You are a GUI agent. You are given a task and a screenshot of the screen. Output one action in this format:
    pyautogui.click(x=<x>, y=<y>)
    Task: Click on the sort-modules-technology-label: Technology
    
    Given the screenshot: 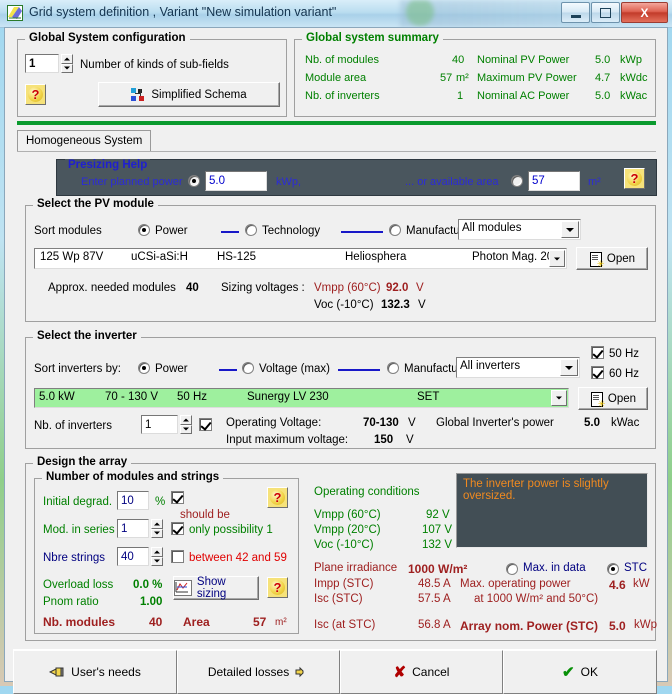 What is the action you would take?
    pyautogui.click(x=291, y=231)
    